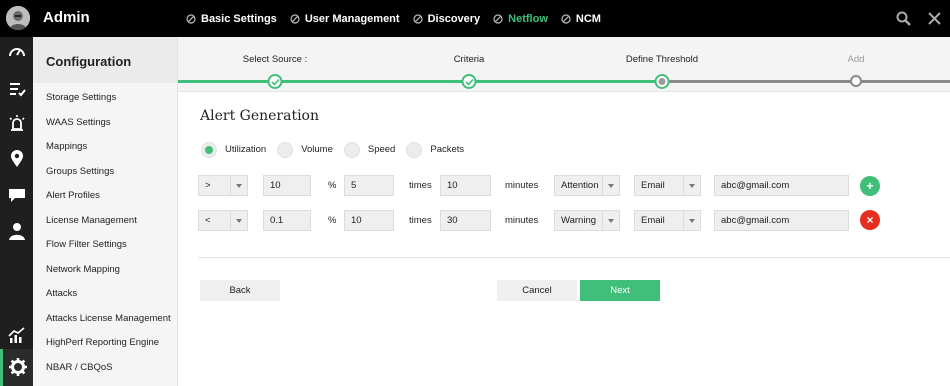 The width and height of the screenshot is (950, 386). Describe the element at coordinates (105, 98) in the screenshot. I see `sidebar-item-storage-settings: Storage Settings` at that location.